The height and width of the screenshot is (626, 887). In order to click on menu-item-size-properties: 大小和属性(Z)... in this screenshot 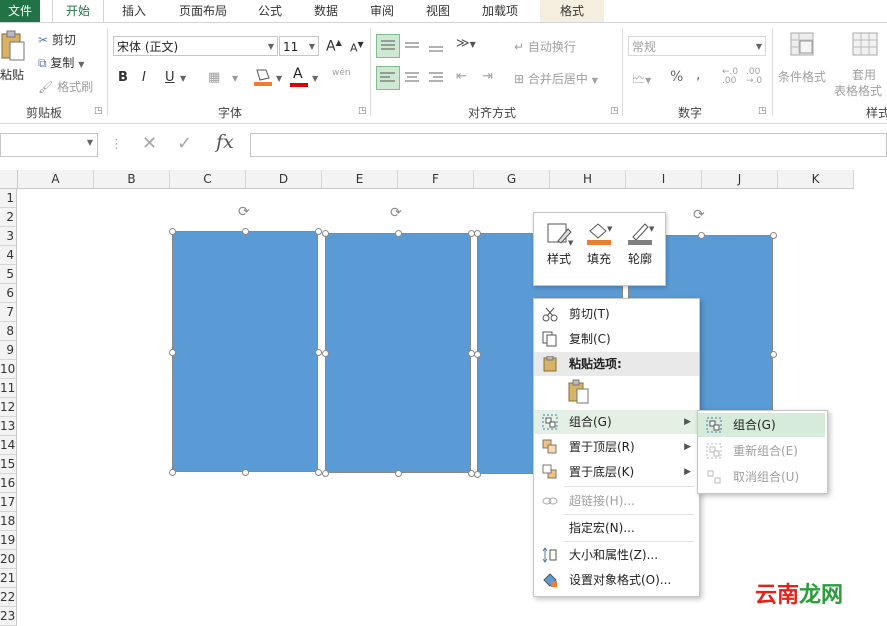, I will do `click(616, 555)`.